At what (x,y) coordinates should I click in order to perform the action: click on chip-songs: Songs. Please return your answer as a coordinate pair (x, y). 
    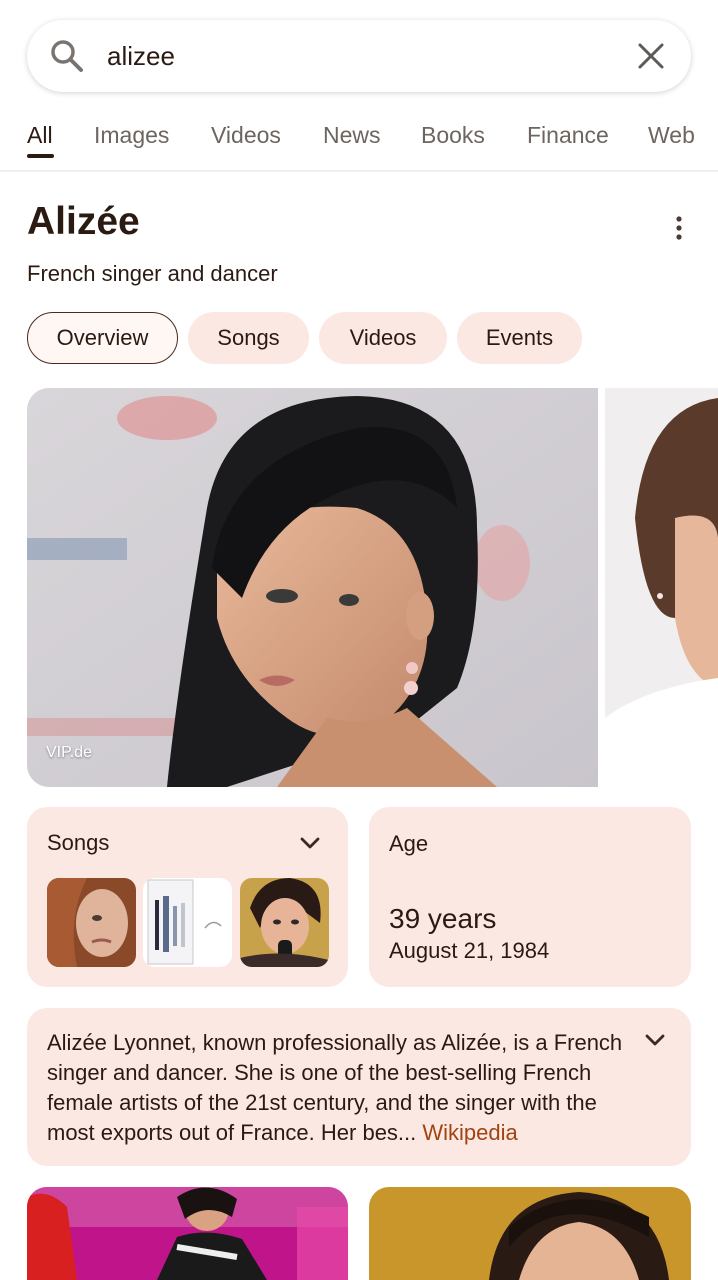
    Looking at the image, I should click on (248, 338).